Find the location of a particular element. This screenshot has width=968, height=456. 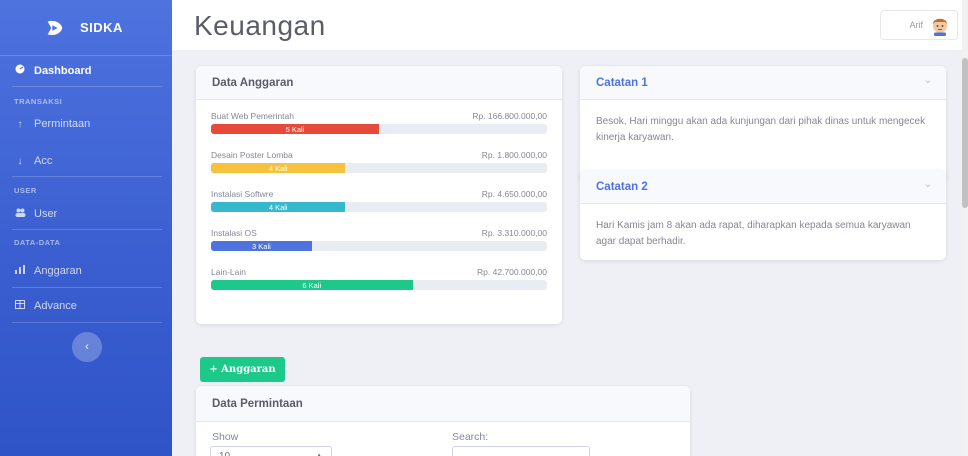

progress-label: 3 Kali is located at coordinates (261, 246).